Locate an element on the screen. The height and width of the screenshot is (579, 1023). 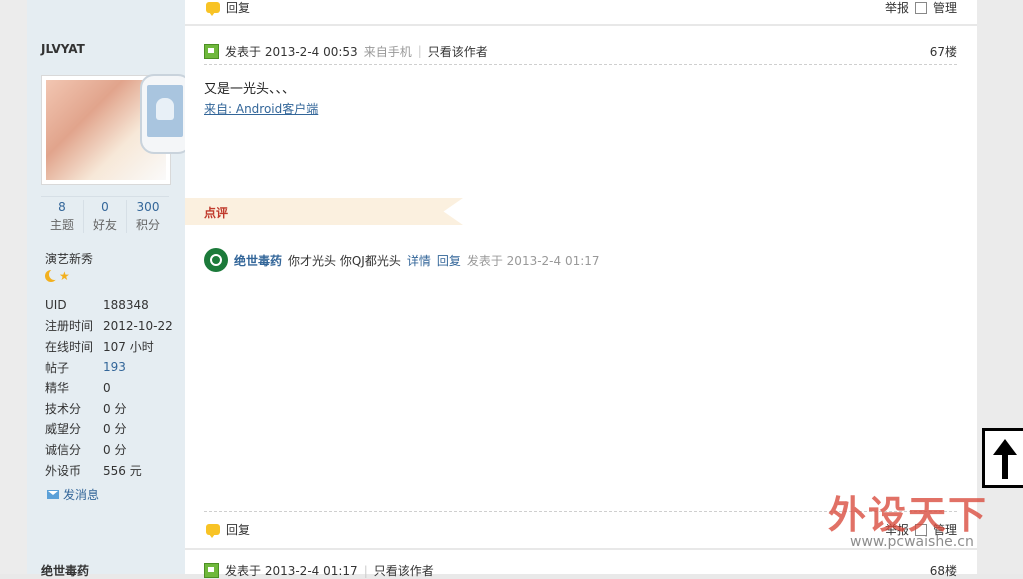
info-row-credit: 诚信分 0 分 is located at coordinates (86, 449).